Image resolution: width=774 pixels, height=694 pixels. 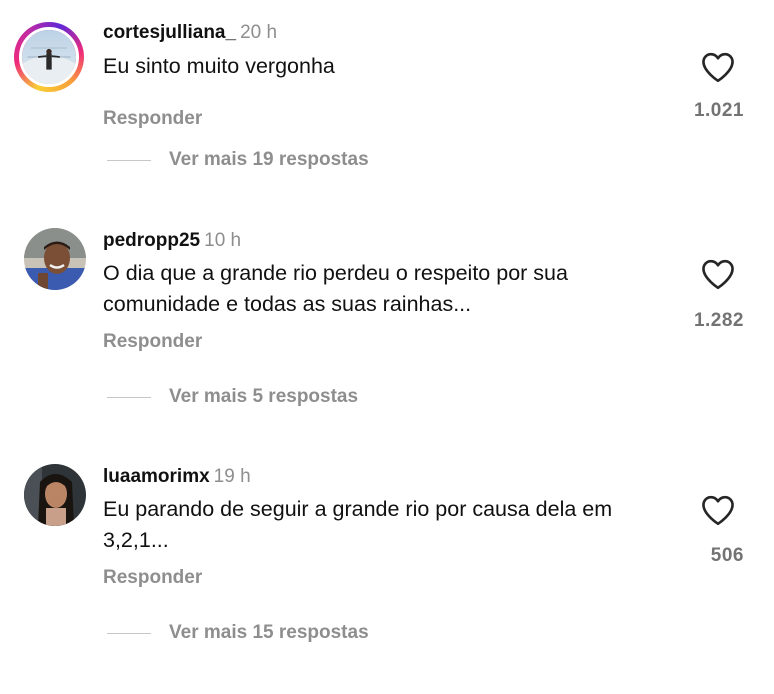 What do you see at coordinates (156, 476) in the screenshot?
I see `username: luaamorimx` at bounding box center [156, 476].